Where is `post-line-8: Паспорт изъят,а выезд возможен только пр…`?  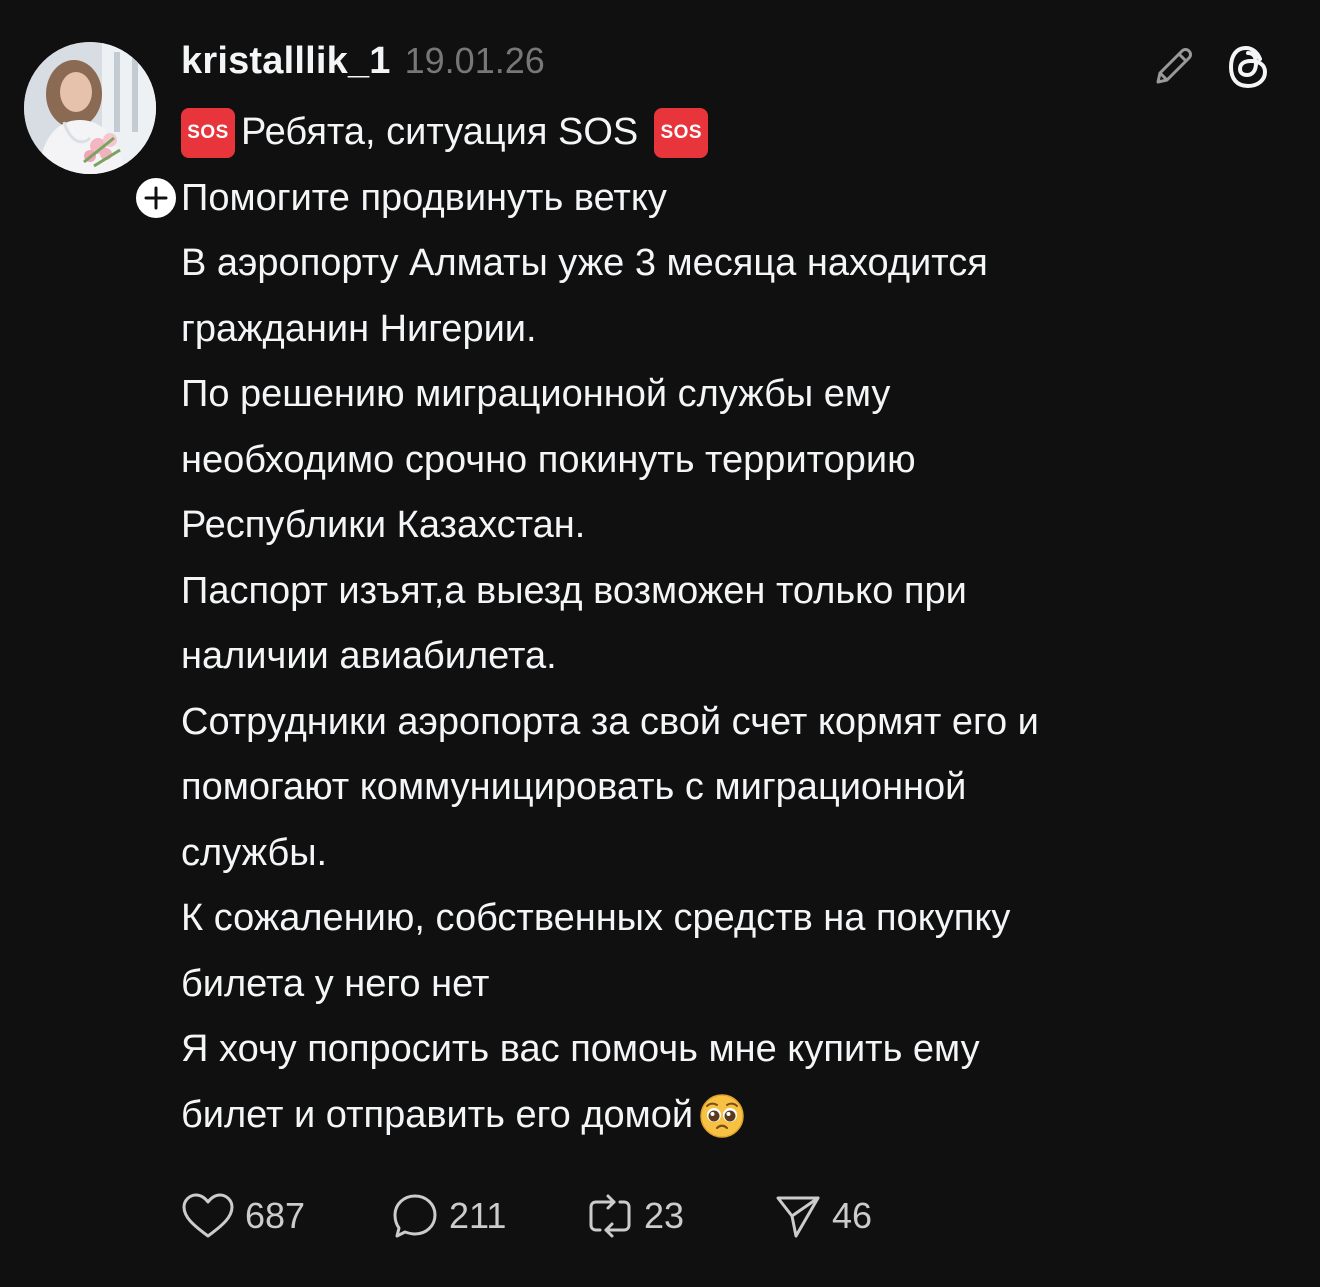
post-line-8: Паспорт изъят,а выезд возможен только пр… is located at coordinates (574, 590).